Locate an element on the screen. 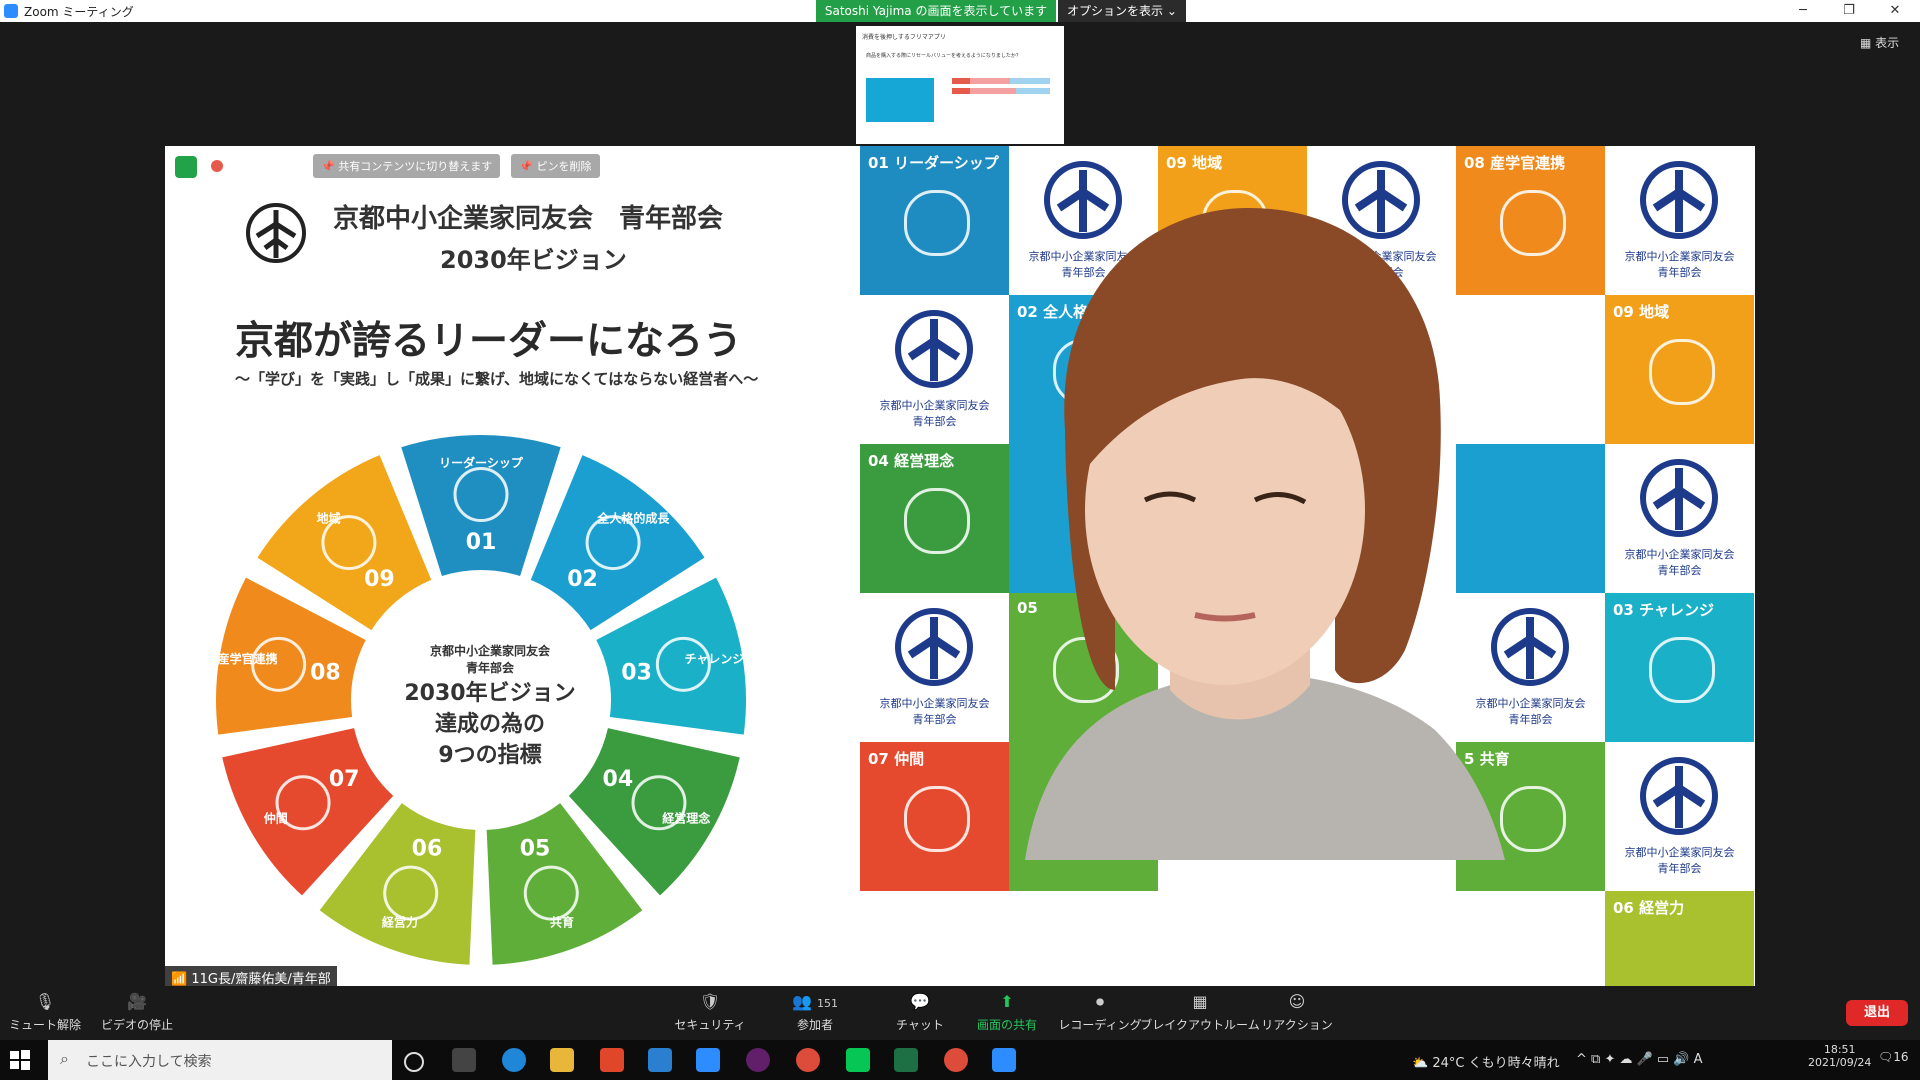  edge-browser-icon is located at coordinates (514, 1060).